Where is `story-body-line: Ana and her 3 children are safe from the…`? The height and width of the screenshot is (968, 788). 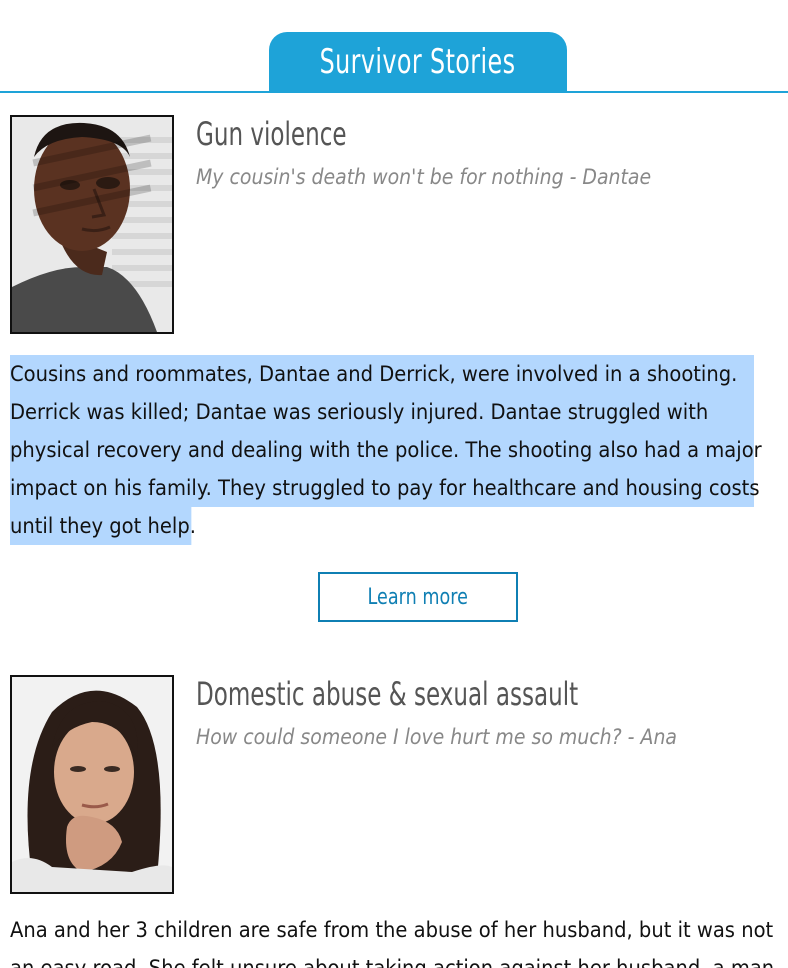 story-body-line: Ana and her 3 children are safe from the… is located at coordinates (392, 930).